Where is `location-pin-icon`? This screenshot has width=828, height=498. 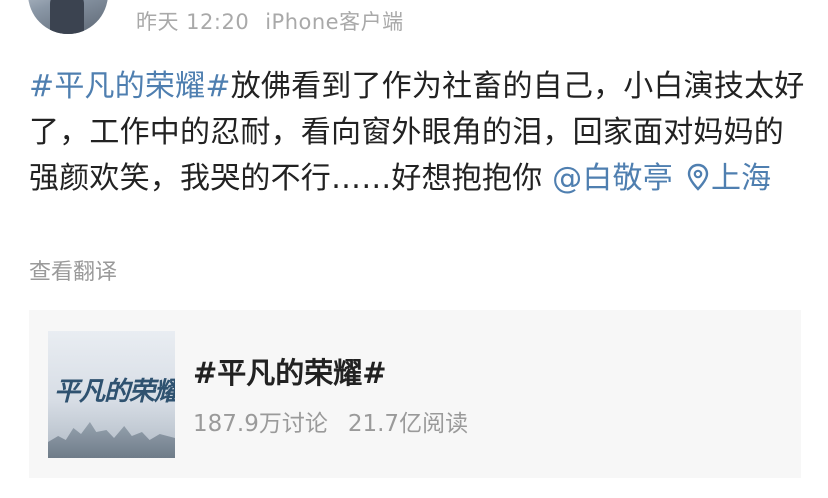
location-pin-icon is located at coordinates (698, 177).